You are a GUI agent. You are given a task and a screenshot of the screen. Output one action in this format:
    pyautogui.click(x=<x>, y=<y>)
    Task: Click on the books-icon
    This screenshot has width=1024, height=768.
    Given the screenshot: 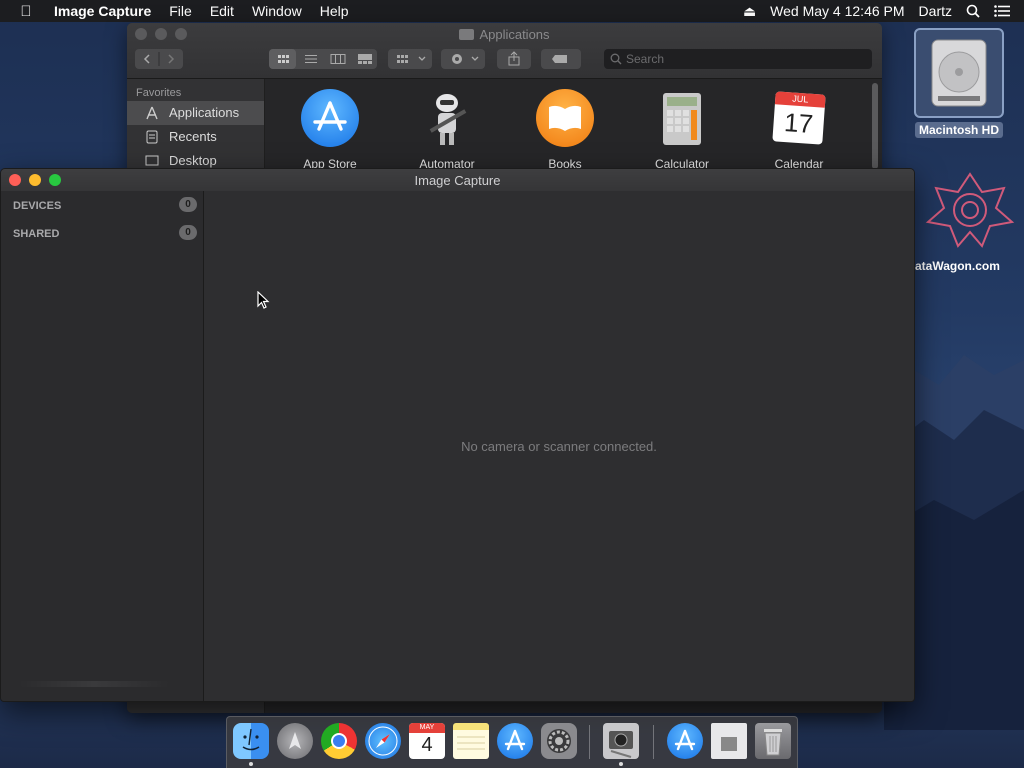 What is the action you would take?
    pyautogui.click(x=565, y=118)
    